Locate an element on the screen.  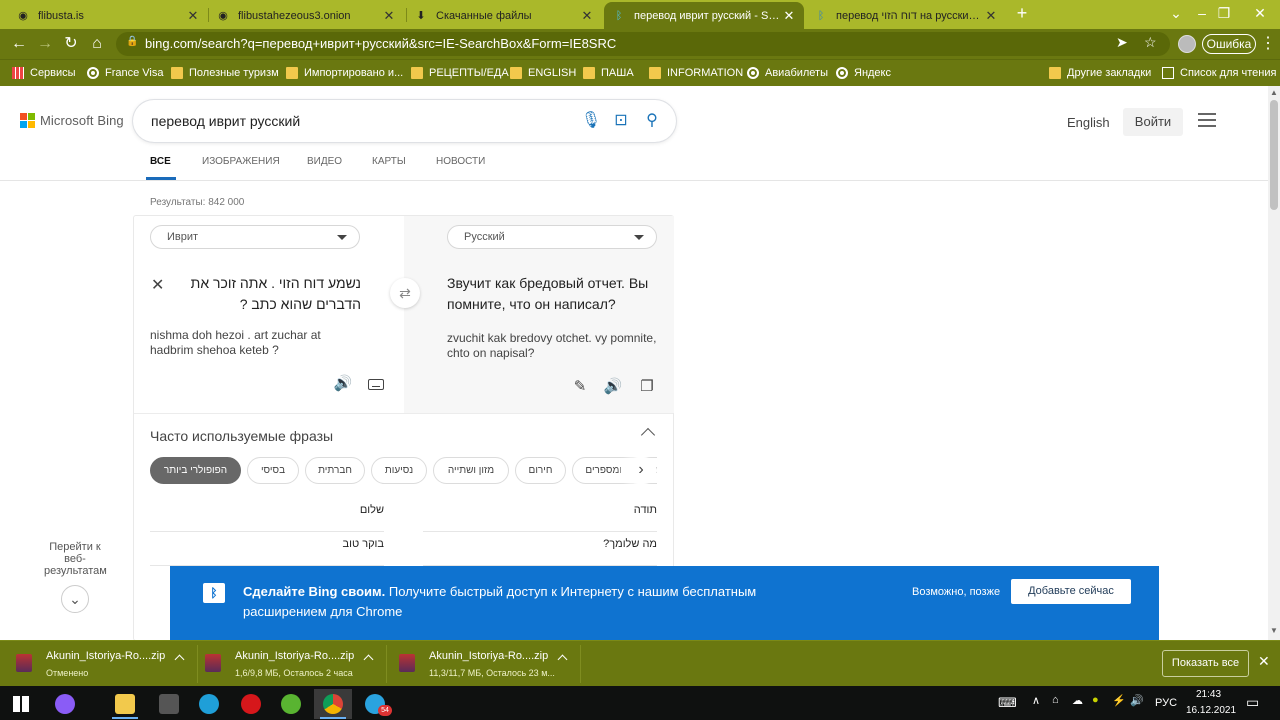
new-tab-button: + is located at coordinates (1022, 14).